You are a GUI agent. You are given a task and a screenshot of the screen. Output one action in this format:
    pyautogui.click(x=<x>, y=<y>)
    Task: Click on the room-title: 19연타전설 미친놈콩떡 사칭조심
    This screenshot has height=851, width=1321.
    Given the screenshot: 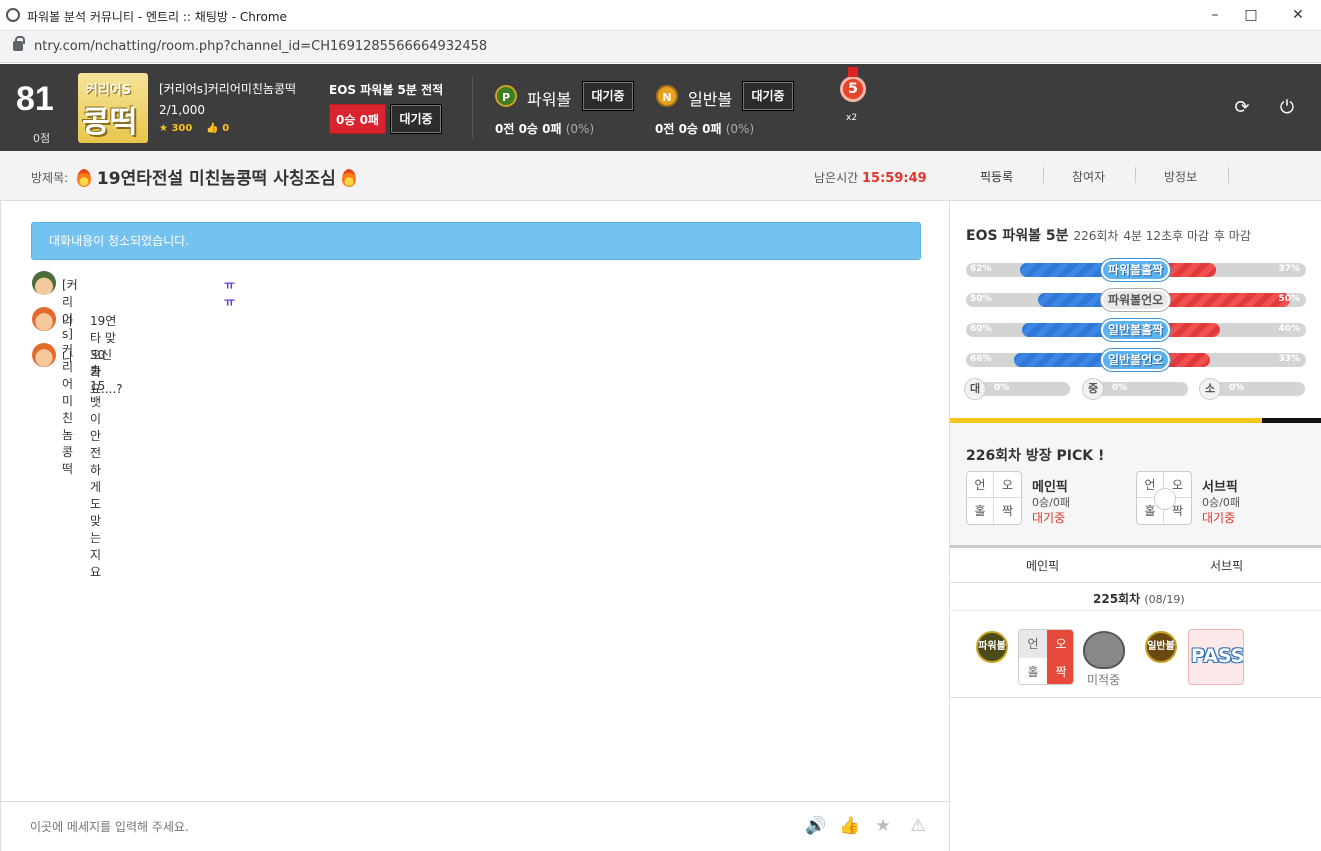 What is the action you would take?
    pyautogui.click(x=216, y=176)
    